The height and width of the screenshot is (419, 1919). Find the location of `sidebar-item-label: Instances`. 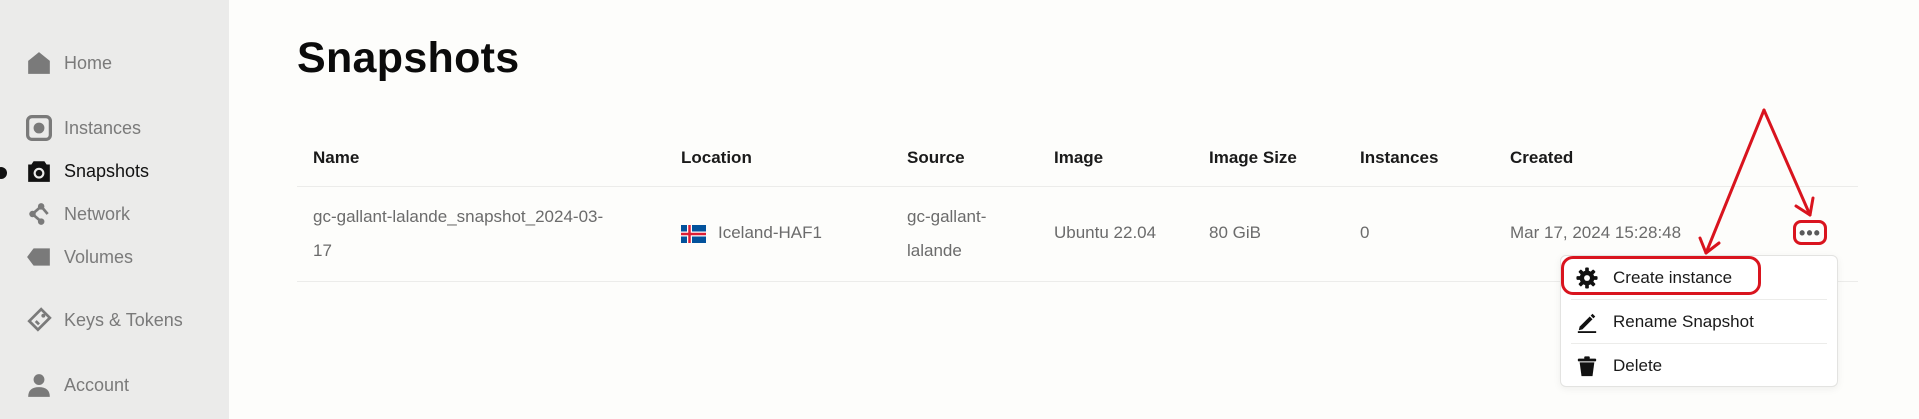

sidebar-item-label: Instances is located at coordinates (103, 127).